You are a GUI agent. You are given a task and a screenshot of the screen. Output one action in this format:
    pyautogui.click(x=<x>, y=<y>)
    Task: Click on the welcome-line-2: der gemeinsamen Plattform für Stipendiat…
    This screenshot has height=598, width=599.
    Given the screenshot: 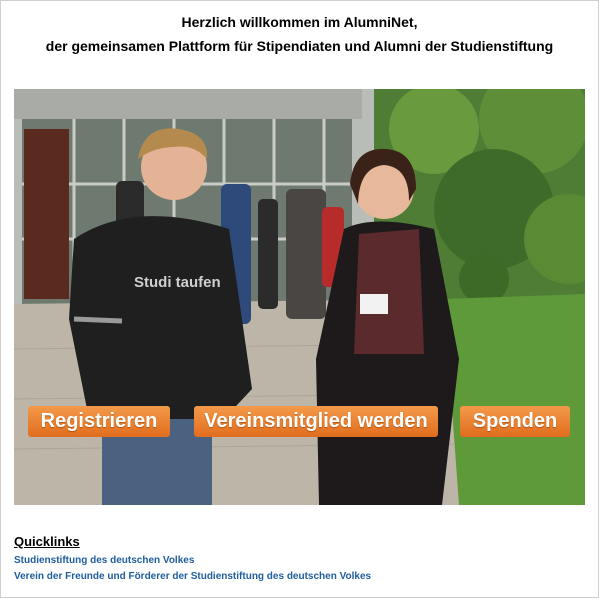 What is the action you would take?
    pyautogui.click(x=299, y=46)
    